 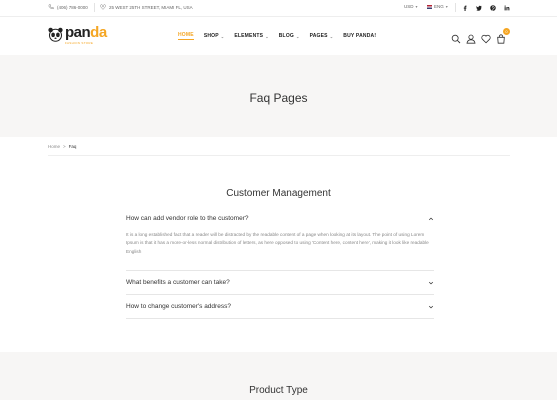 What do you see at coordinates (429, 6) in the screenshot?
I see `us-flag-icon` at bounding box center [429, 6].